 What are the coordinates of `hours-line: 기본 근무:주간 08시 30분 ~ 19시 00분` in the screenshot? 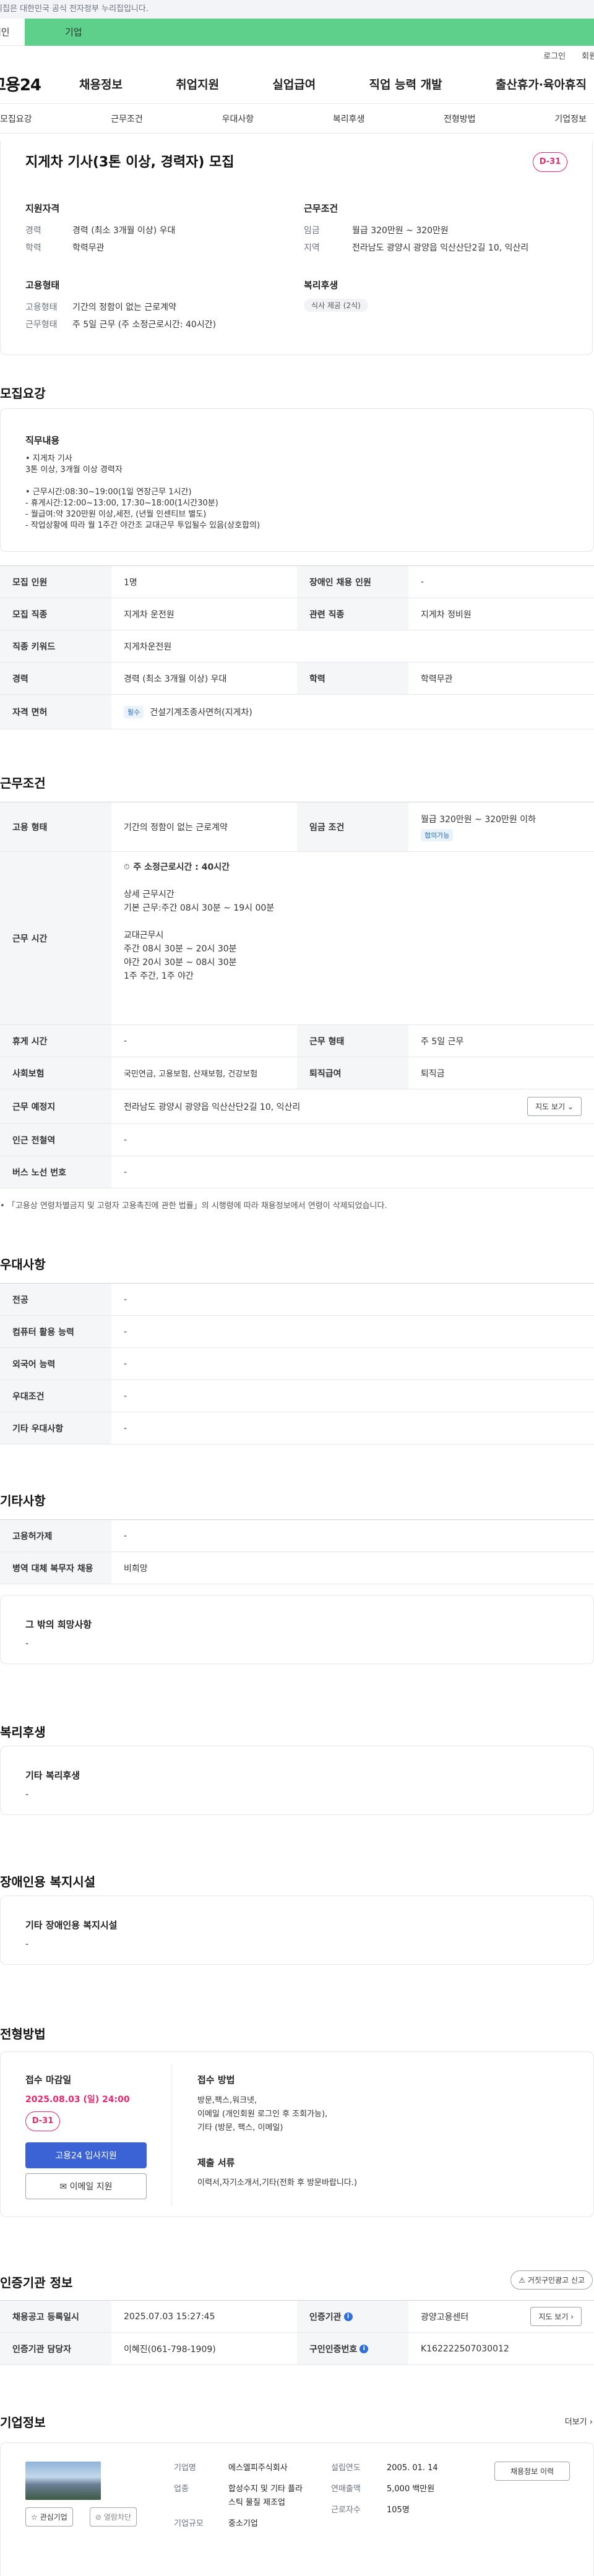 It's located at (200, 908).